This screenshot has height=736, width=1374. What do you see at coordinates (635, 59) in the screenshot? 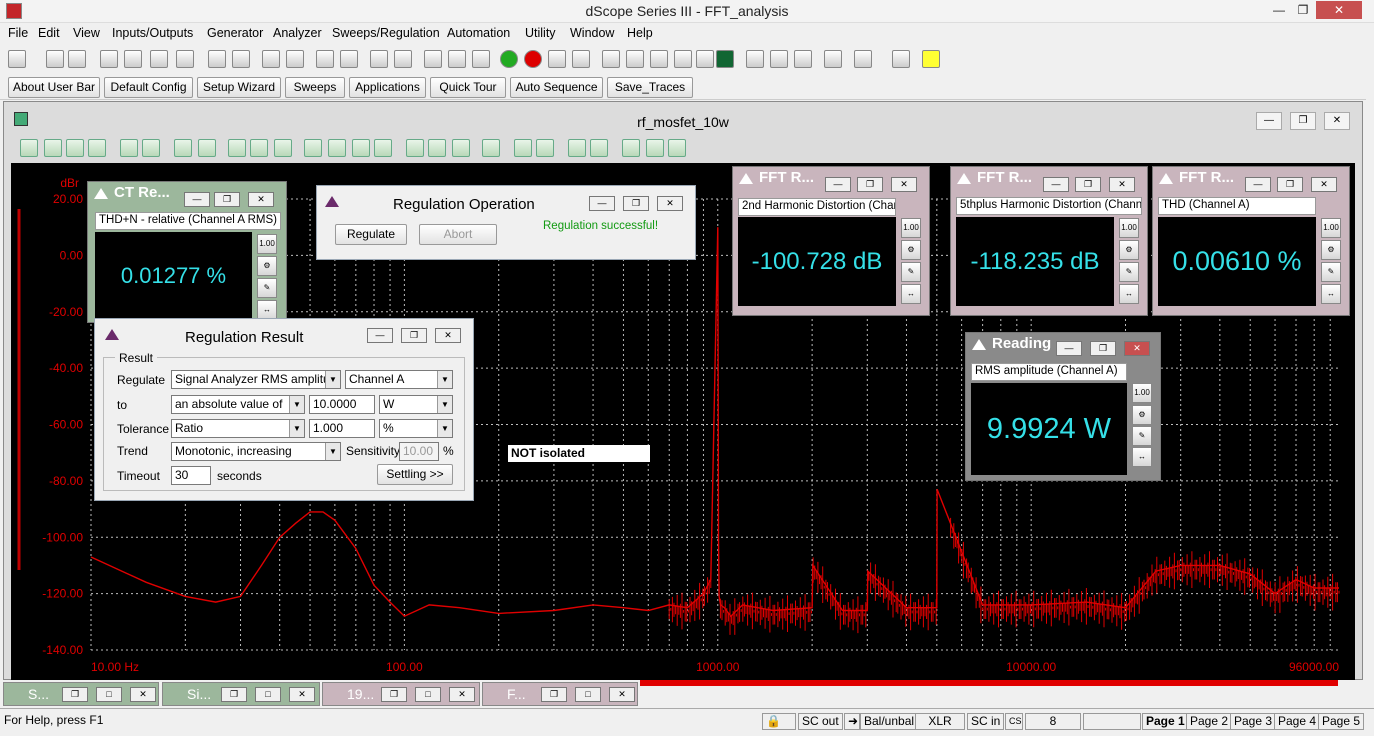
I see `graph-2-icon` at bounding box center [635, 59].